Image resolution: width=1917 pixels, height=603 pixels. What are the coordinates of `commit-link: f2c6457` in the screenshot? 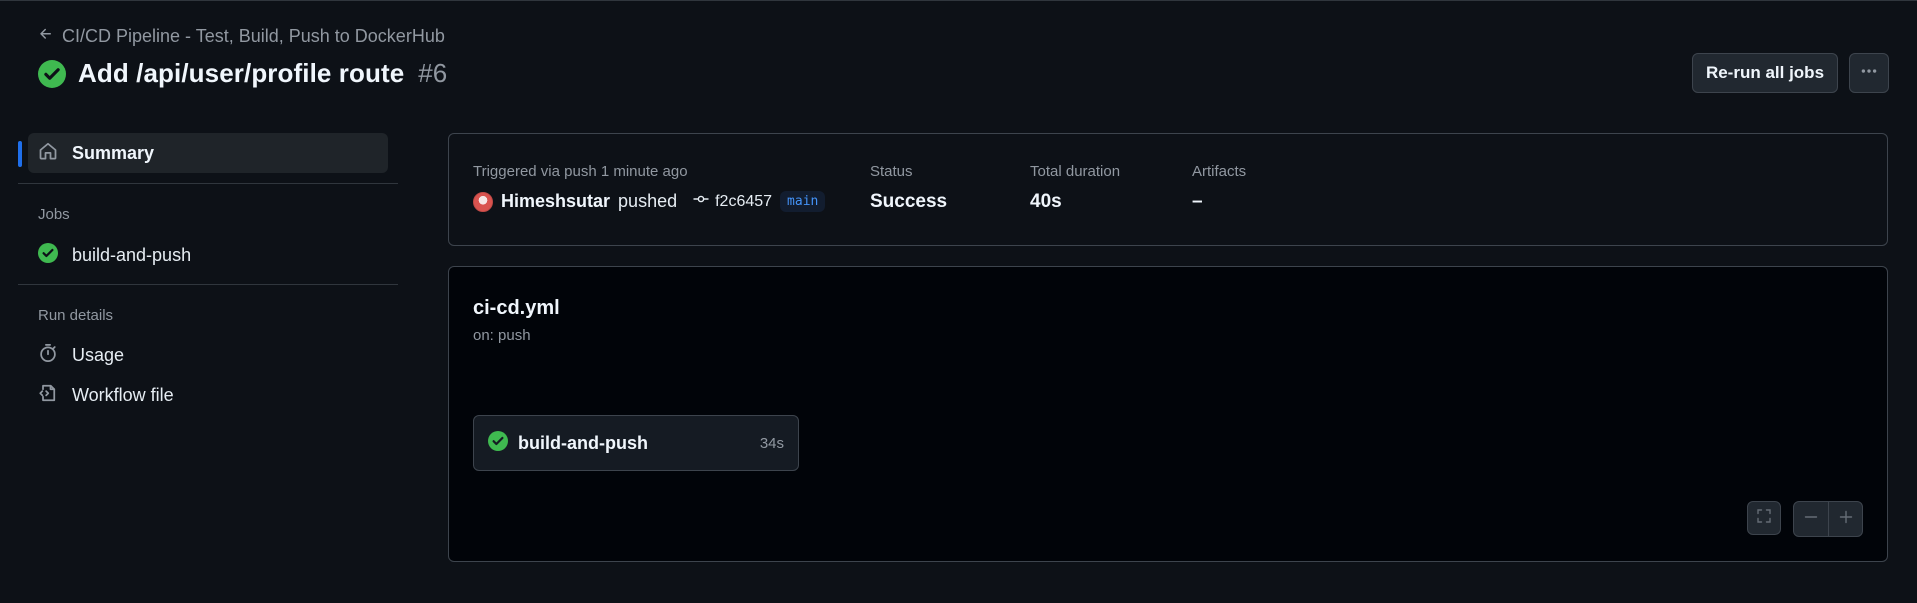 It's located at (732, 201).